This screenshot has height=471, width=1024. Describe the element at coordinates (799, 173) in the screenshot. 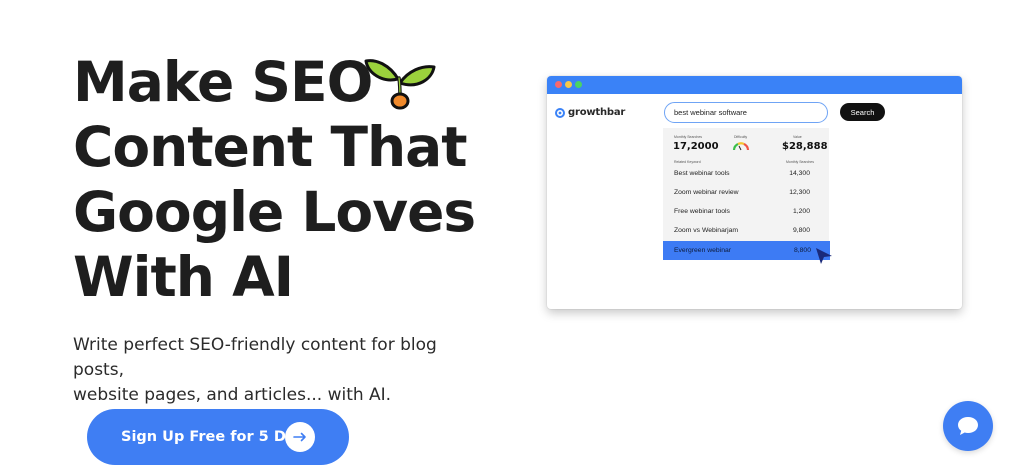

I see `keyword-volume: 14,300` at that location.